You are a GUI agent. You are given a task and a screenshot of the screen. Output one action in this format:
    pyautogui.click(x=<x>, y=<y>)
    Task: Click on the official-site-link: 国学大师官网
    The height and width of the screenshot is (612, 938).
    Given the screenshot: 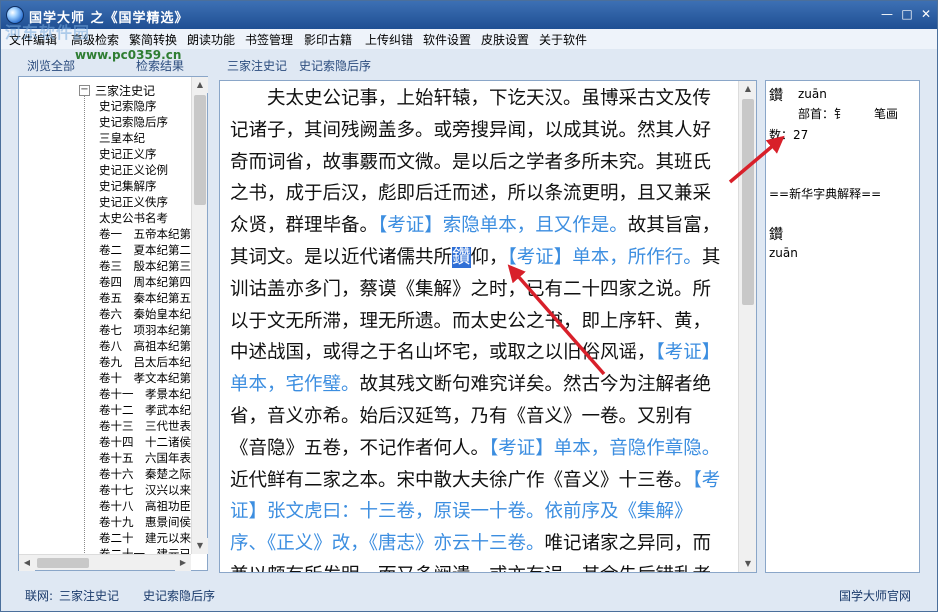 What is the action you would take?
    pyautogui.click(x=875, y=595)
    